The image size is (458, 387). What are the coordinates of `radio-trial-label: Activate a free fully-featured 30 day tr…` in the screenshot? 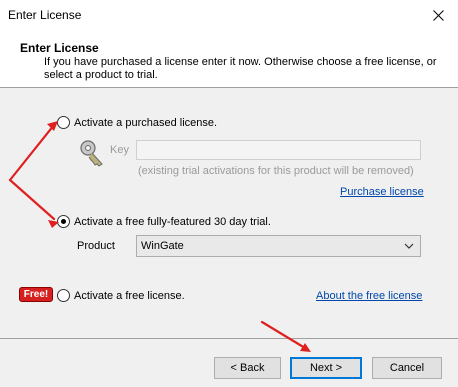 It's located at (172, 221).